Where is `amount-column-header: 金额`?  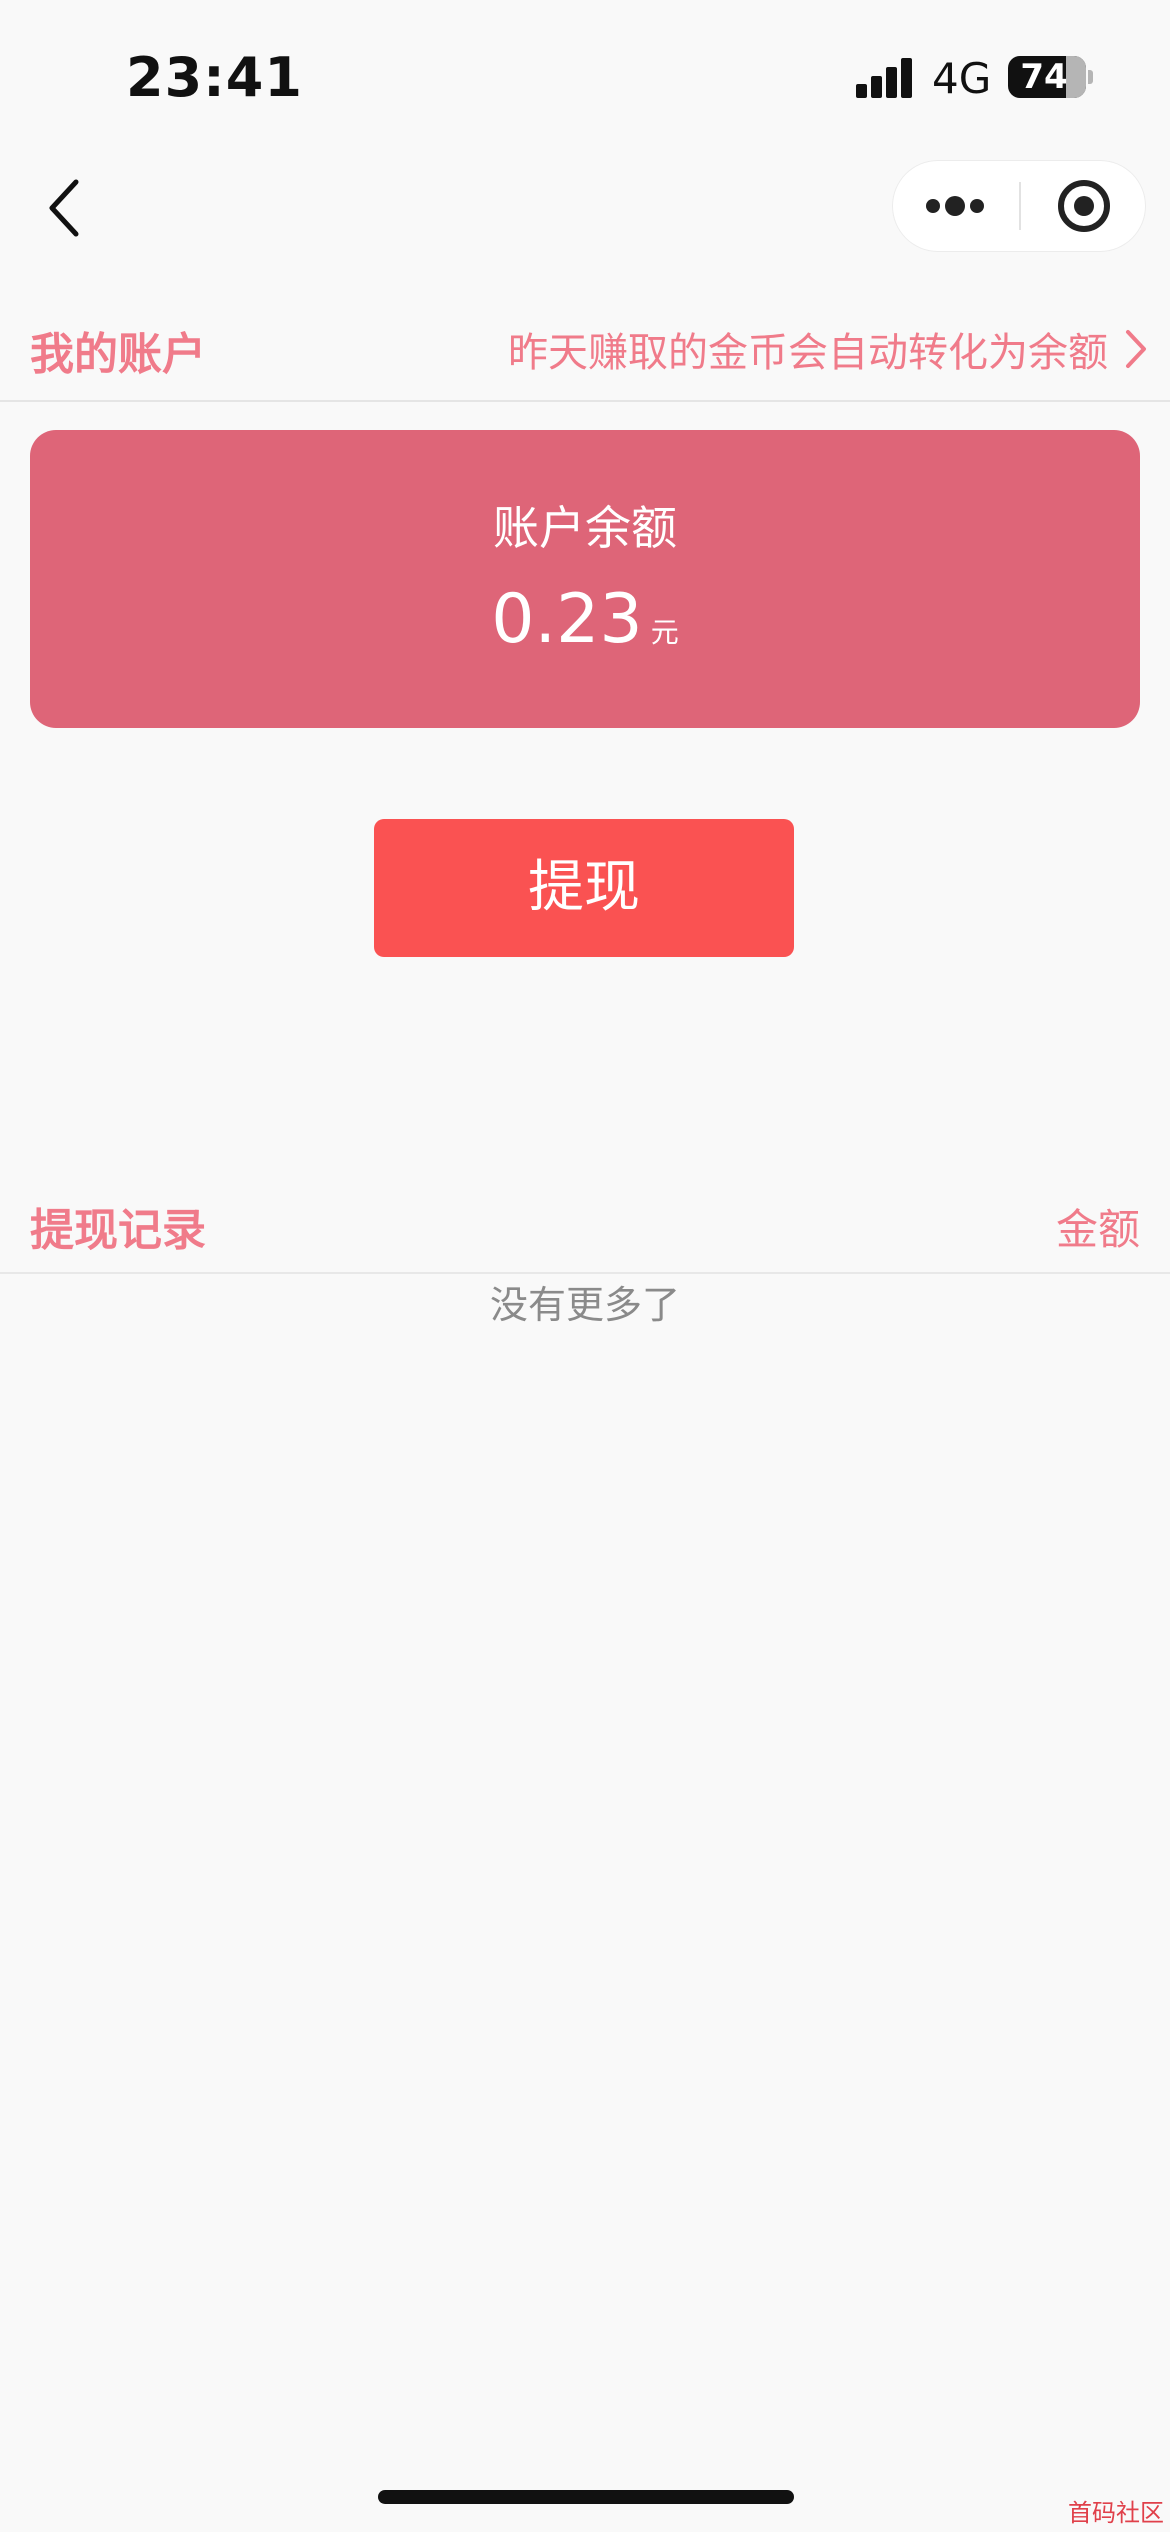 amount-column-header: 金额 is located at coordinates (1097, 1229).